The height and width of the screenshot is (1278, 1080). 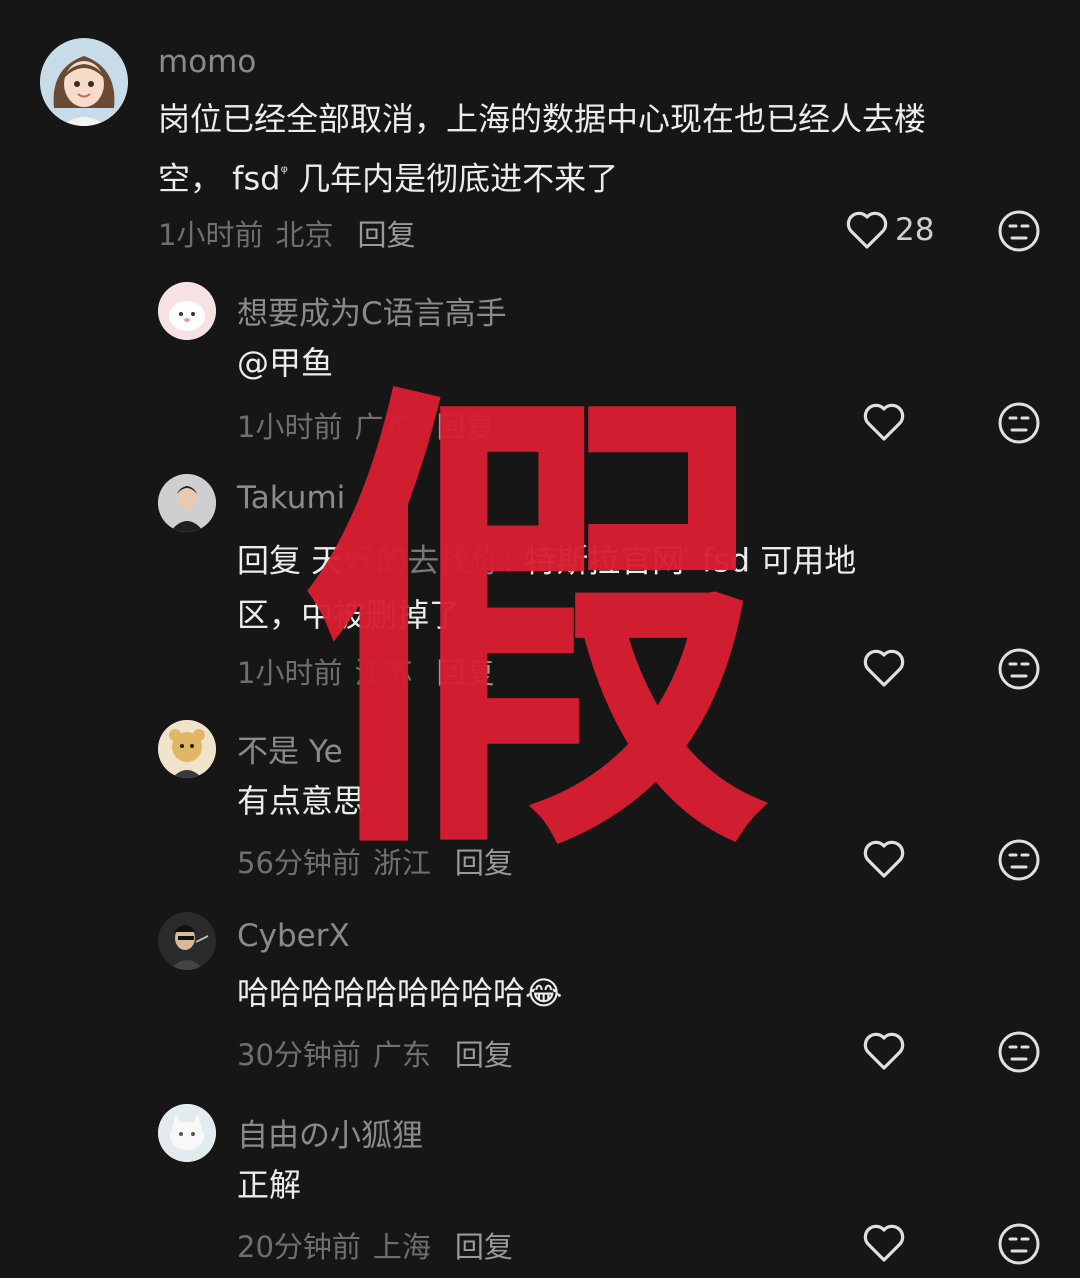 What do you see at coordinates (299, 1247) in the screenshot?
I see `timestamp: 20分钟前` at bounding box center [299, 1247].